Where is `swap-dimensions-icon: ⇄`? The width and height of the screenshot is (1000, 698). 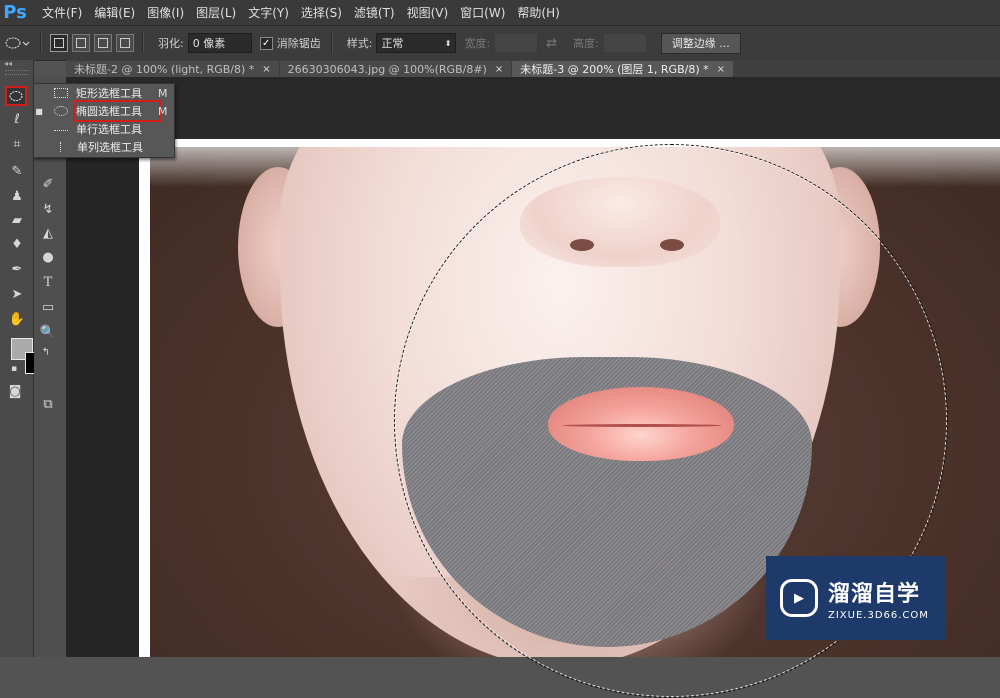
swap-dimensions-icon: ⇄ is located at coordinates (551, 43).